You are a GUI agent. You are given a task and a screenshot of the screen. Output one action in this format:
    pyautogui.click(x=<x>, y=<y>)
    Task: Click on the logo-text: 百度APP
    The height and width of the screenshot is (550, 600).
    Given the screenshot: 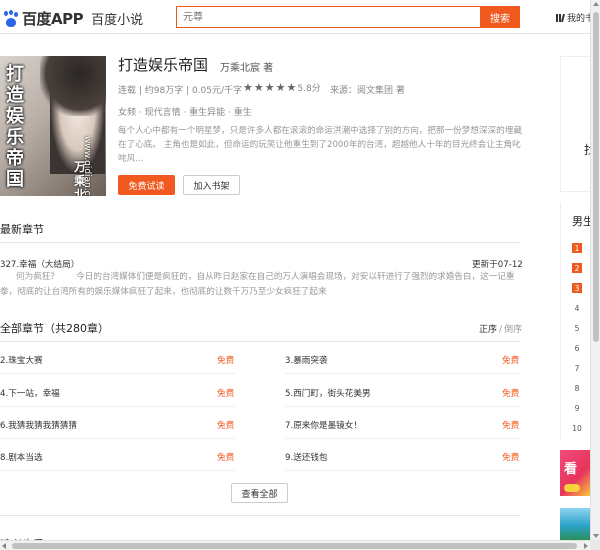 What is the action you would take?
    pyautogui.click(x=53, y=19)
    